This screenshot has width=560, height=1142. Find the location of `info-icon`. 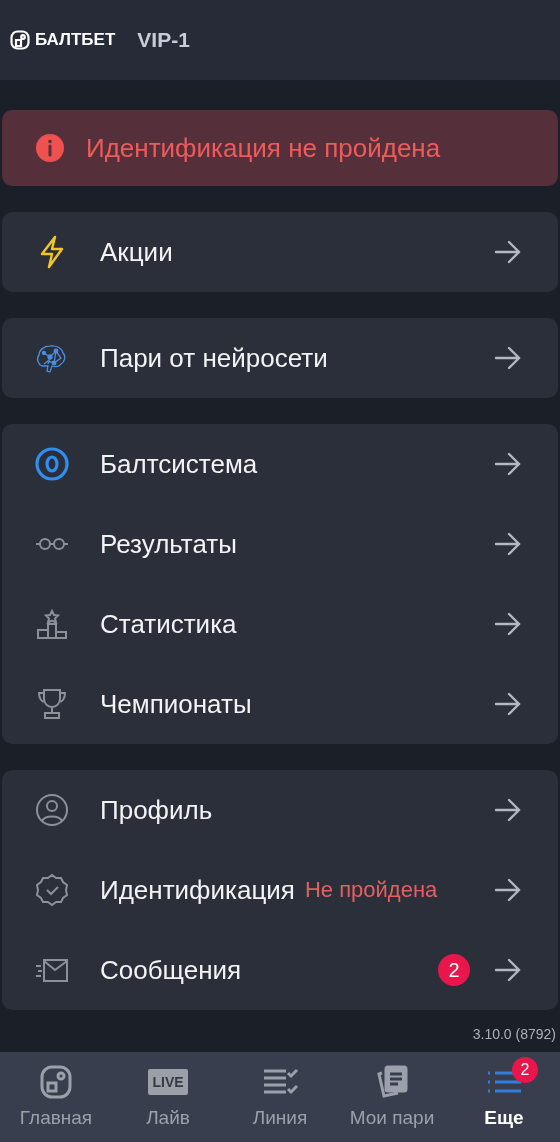

info-icon is located at coordinates (50, 148).